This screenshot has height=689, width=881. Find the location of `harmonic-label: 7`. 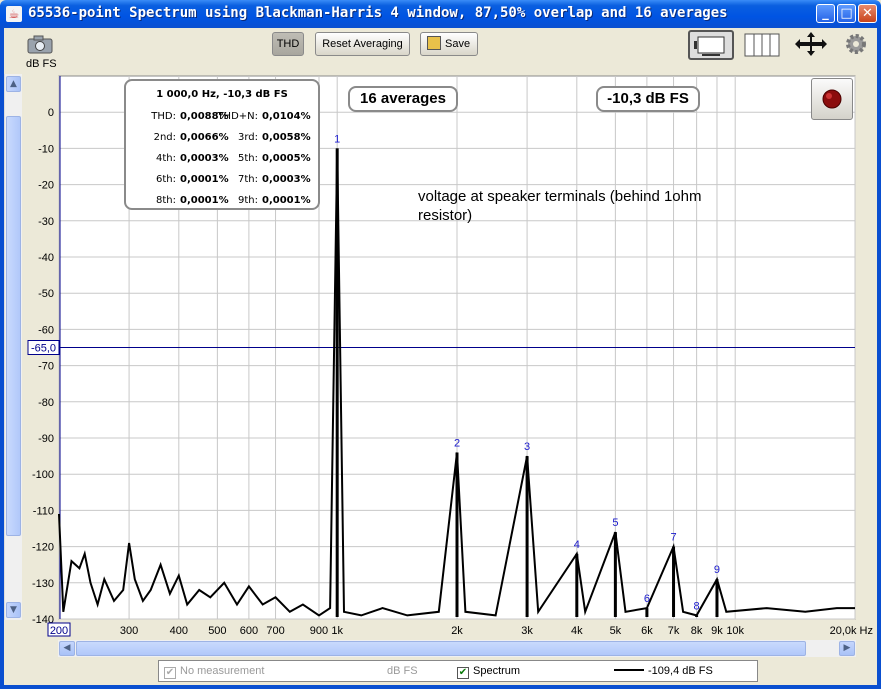

harmonic-label: 7 is located at coordinates (673, 538).